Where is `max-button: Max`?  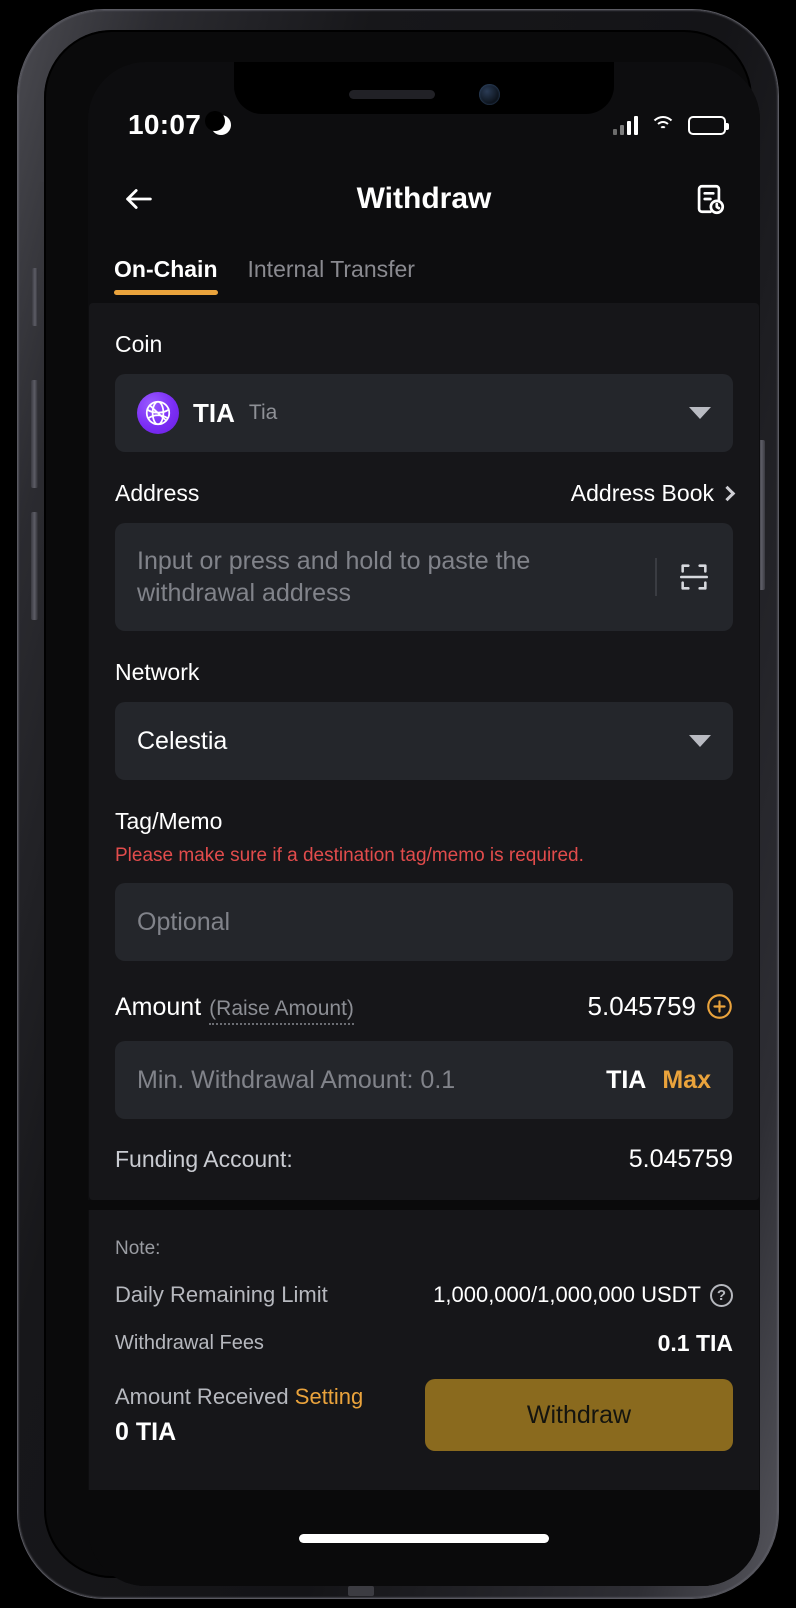
max-button: Max is located at coordinates (686, 1080).